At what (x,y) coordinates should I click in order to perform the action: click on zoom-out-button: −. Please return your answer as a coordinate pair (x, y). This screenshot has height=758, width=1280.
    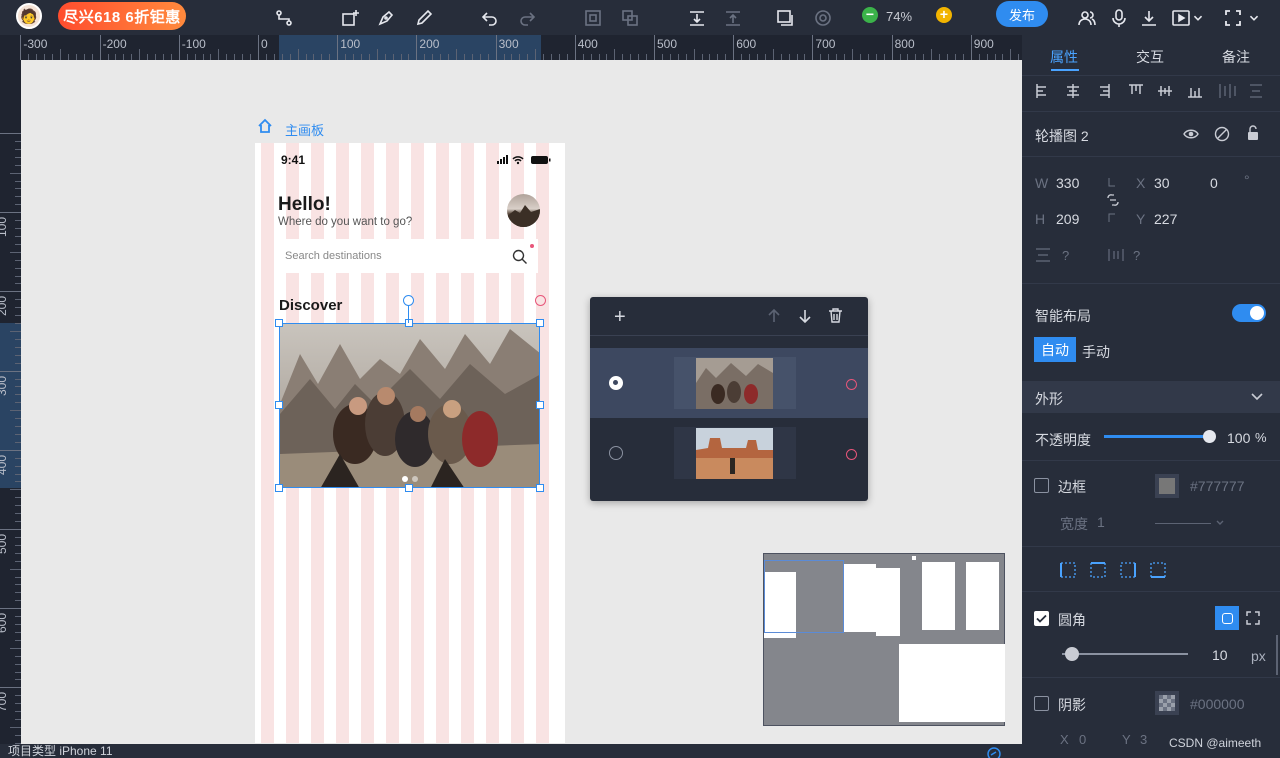
    Looking at the image, I should click on (870, 15).